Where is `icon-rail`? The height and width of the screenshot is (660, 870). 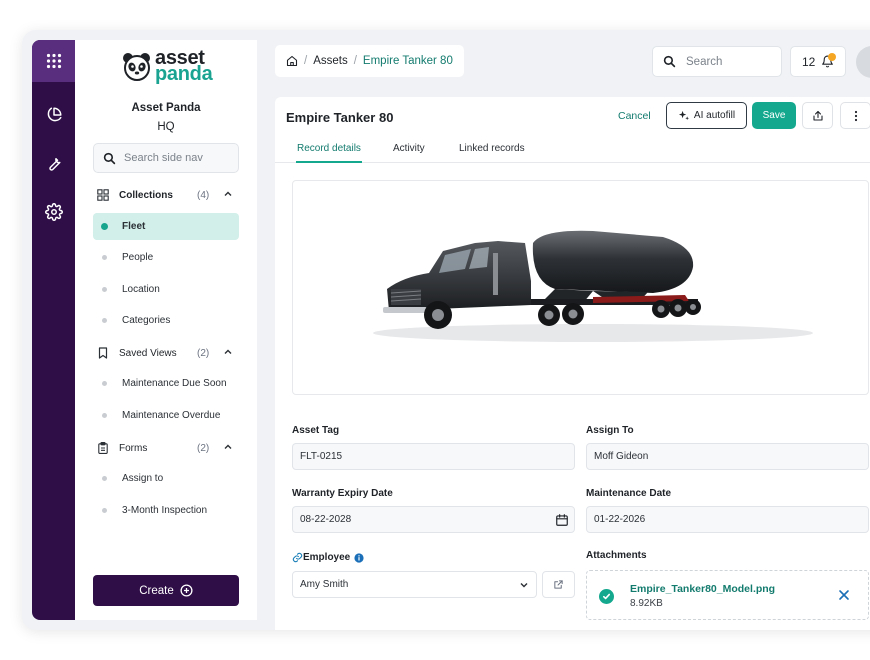 icon-rail is located at coordinates (53, 330).